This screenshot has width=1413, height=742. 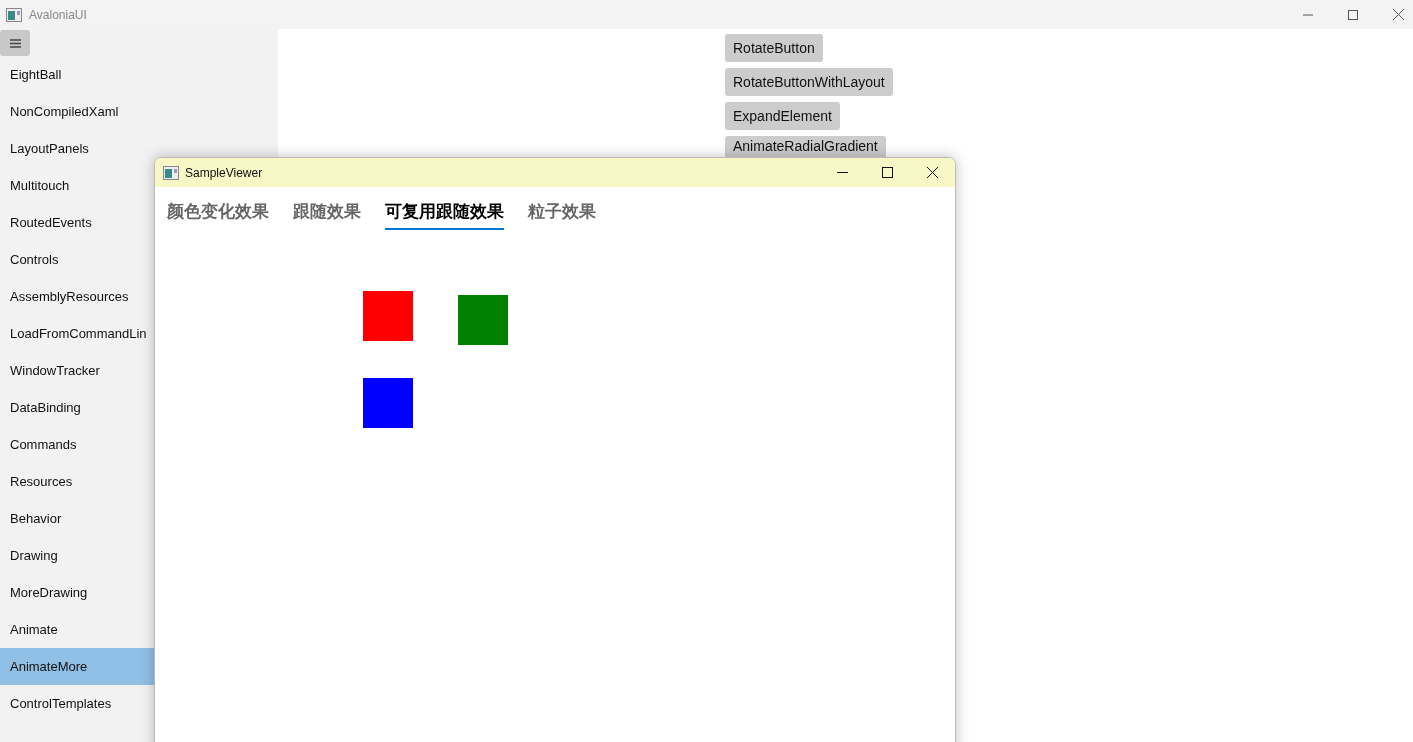 What do you see at coordinates (774, 48) in the screenshot?
I see `demo-button: RotateButton` at bounding box center [774, 48].